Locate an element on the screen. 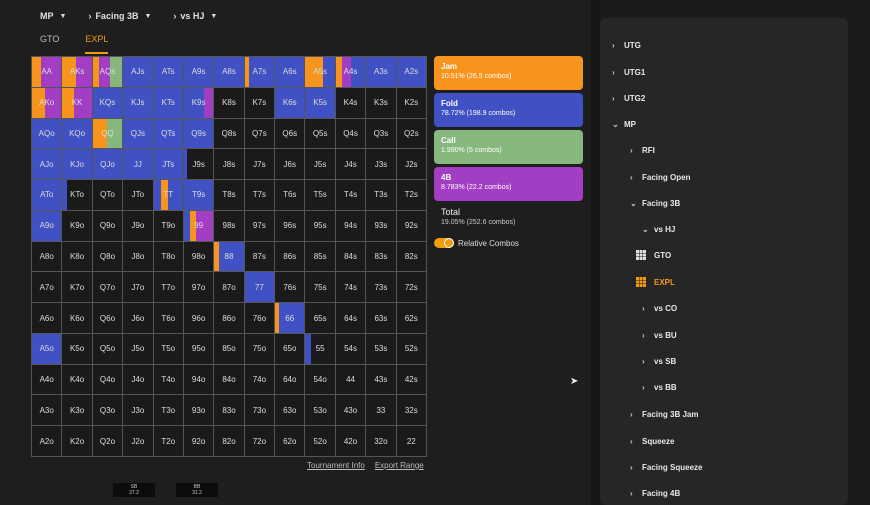  hand-cell: T7o is located at coordinates (168, 287).